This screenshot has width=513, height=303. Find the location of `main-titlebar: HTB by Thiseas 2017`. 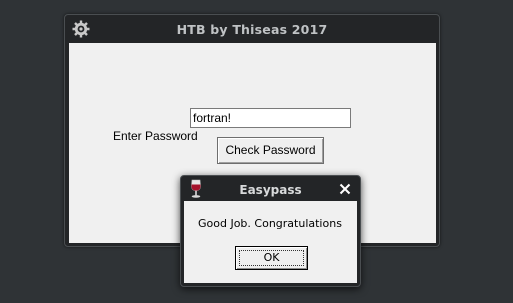

main-titlebar: HTB by Thiseas 2017 is located at coordinates (252, 29).